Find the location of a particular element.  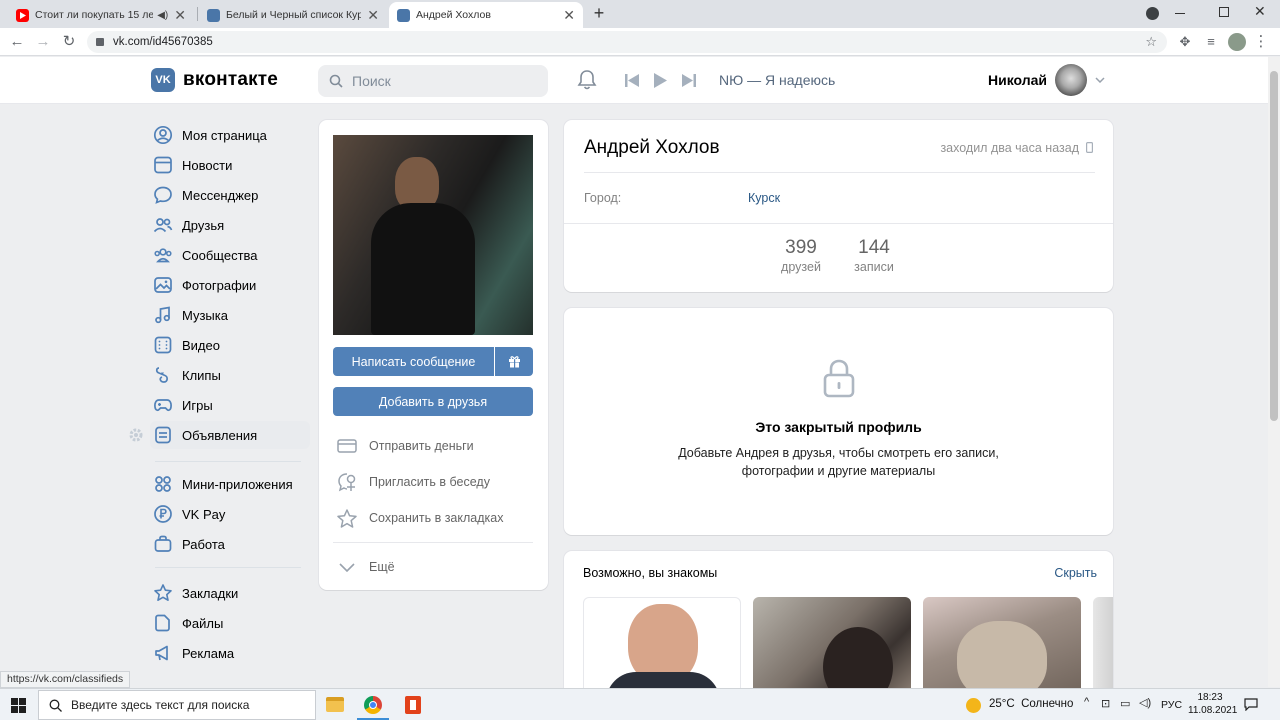

window-close-button: ✕ is located at coordinates (1260, 11).